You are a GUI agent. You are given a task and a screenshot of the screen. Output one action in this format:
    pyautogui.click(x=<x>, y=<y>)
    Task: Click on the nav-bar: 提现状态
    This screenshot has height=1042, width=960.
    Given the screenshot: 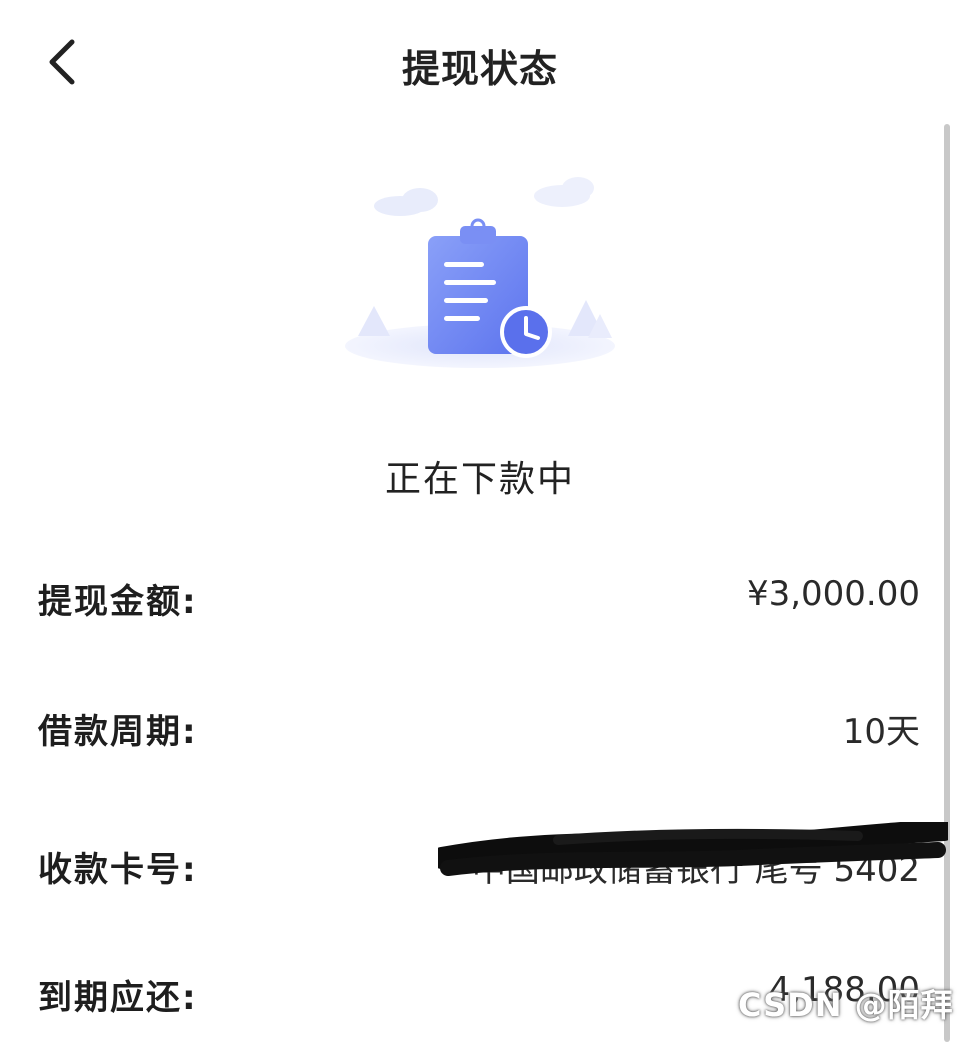 What is the action you would take?
    pyautogui.click(x=480, y=60)
    